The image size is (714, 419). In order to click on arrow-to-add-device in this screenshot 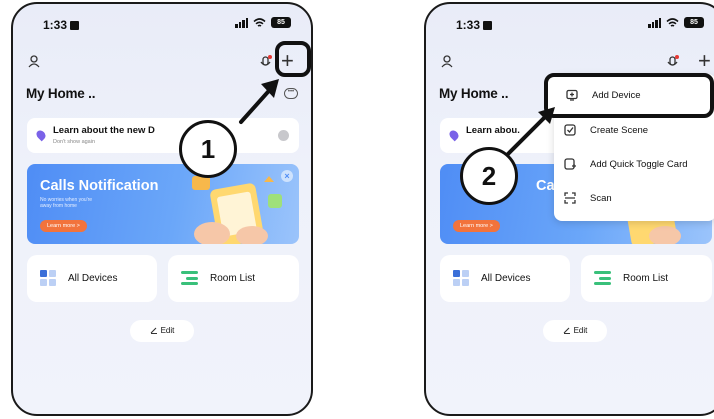, I will do `click(530, 131)`.